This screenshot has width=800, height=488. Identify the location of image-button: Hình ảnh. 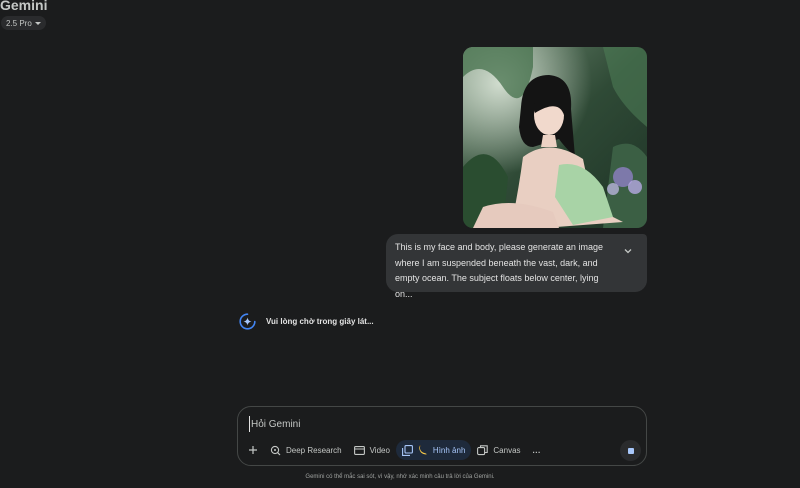
(433, 450).